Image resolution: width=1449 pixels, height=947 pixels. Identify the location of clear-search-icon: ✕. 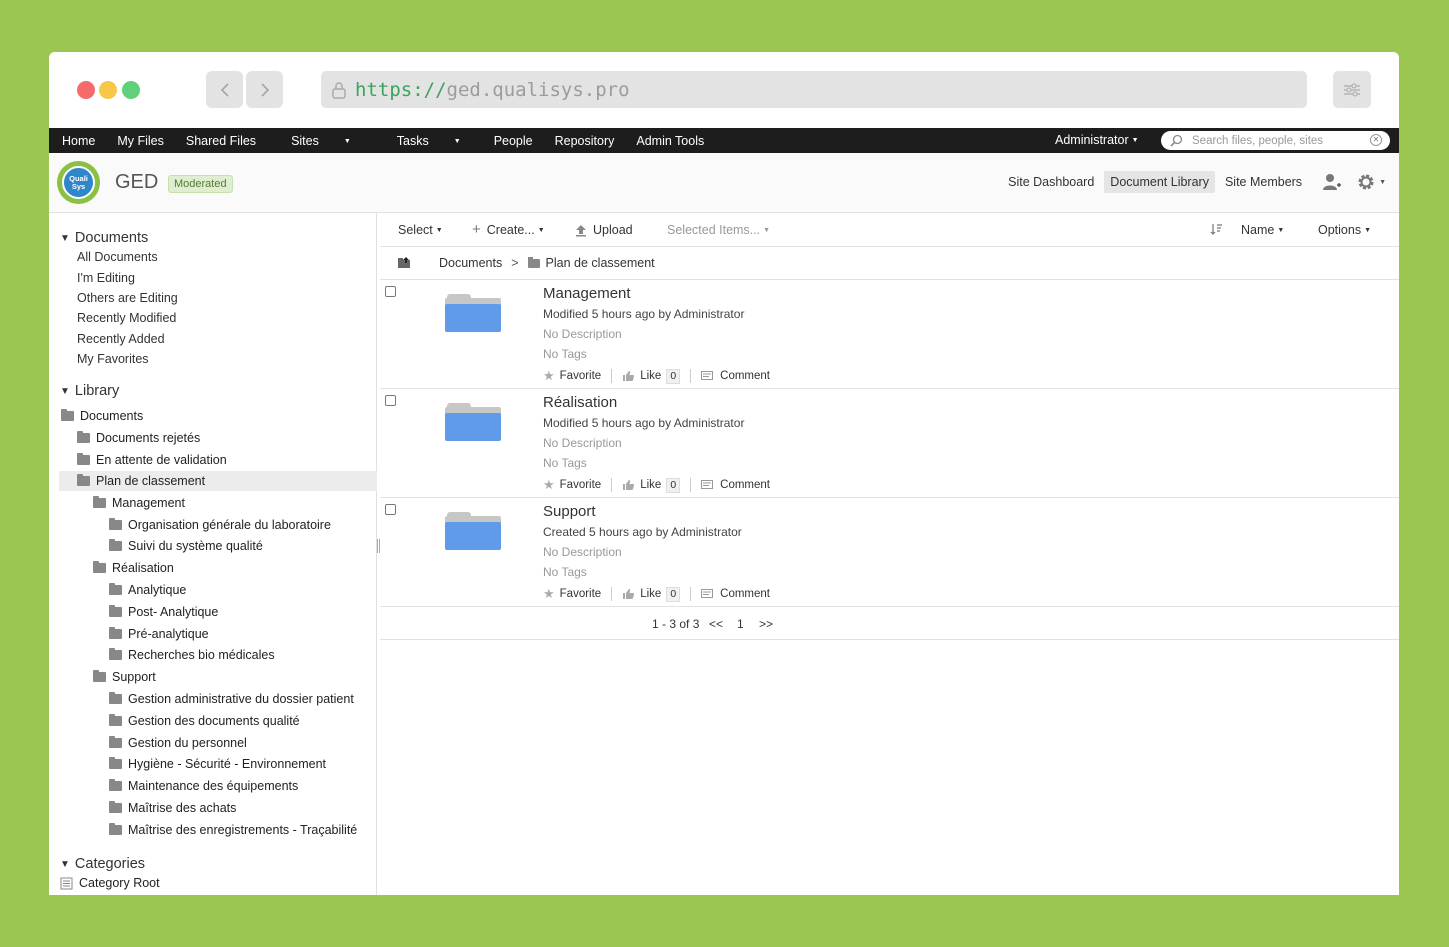
(1376, 140).